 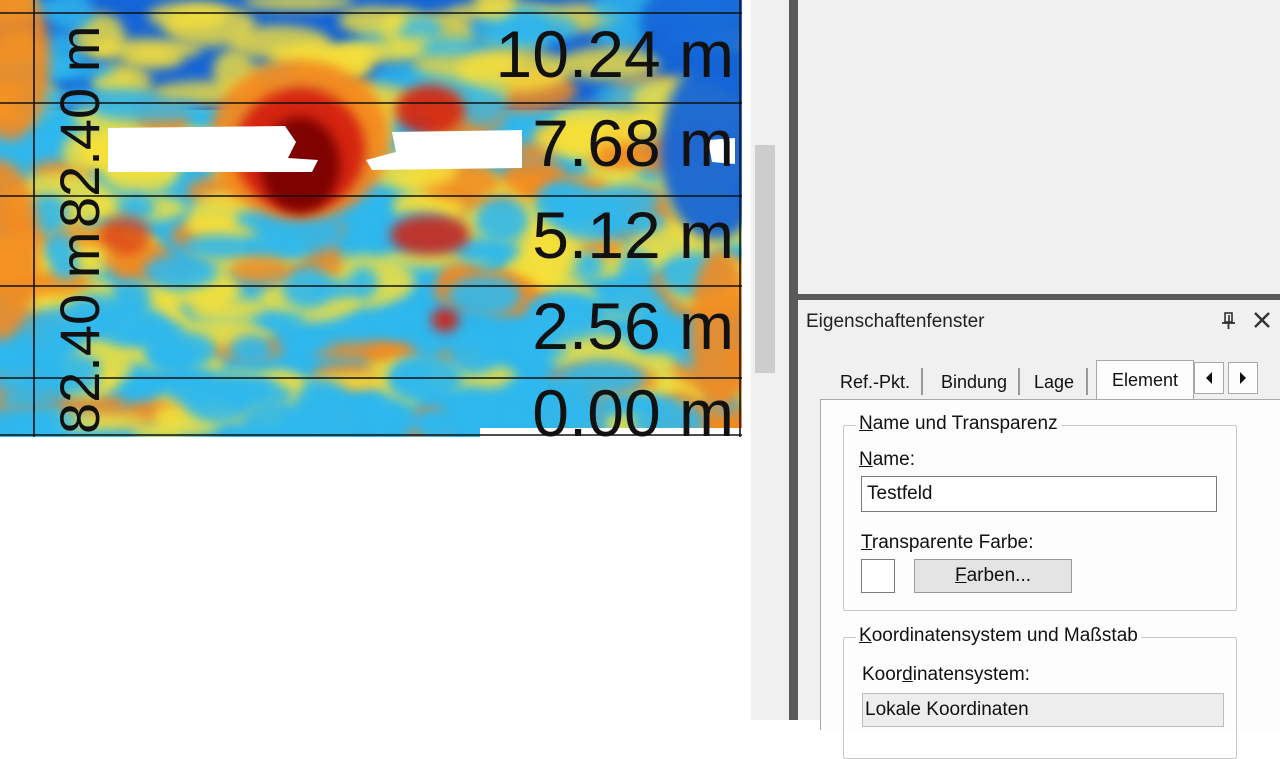 What do you see at coordinates (615, 54) in the screenshot?
I see `scale-label: 10.24 m` at bounding box center [615, 54].